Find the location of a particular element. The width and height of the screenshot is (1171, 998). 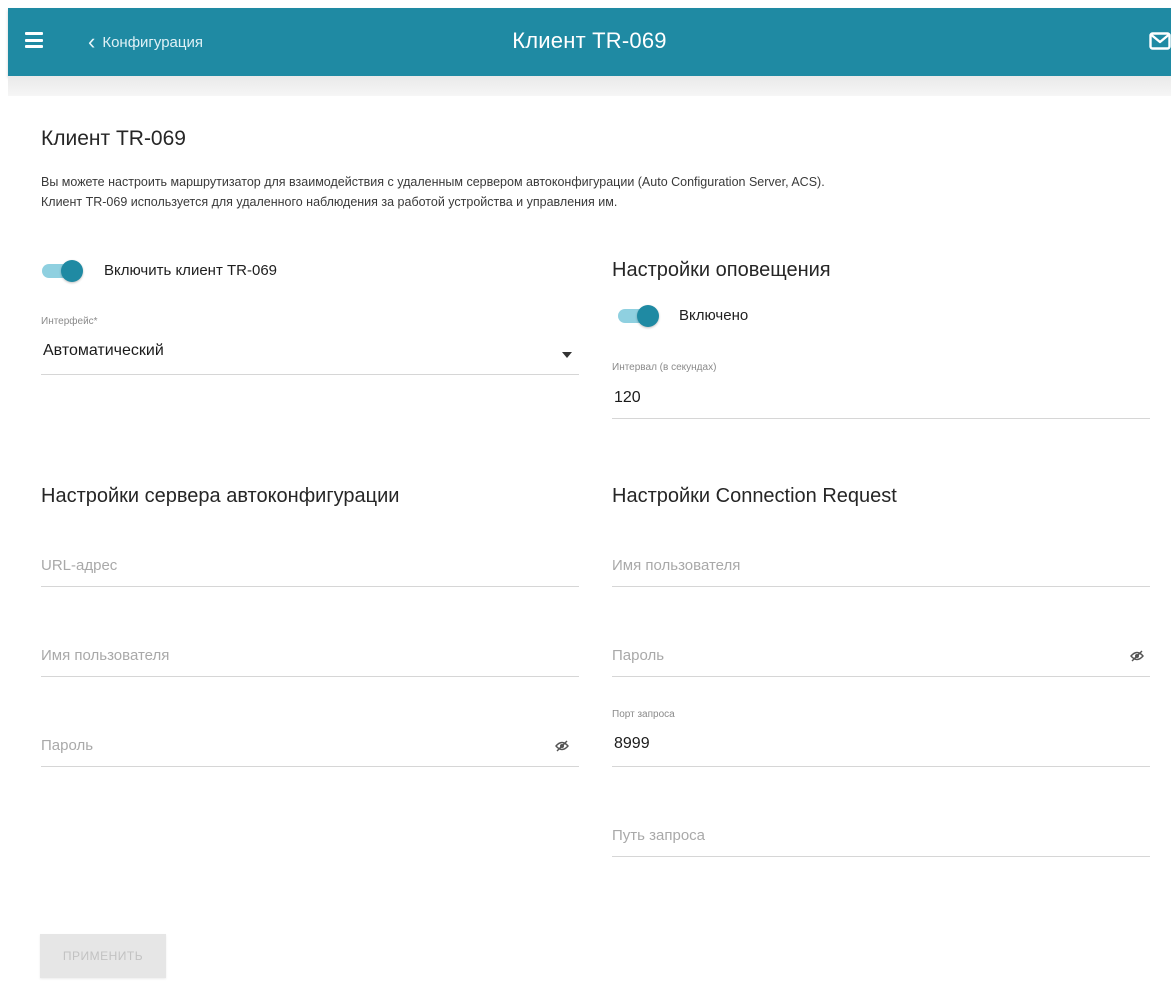

page-title: Клиент TR-069 is located at coordinates (113, 138).